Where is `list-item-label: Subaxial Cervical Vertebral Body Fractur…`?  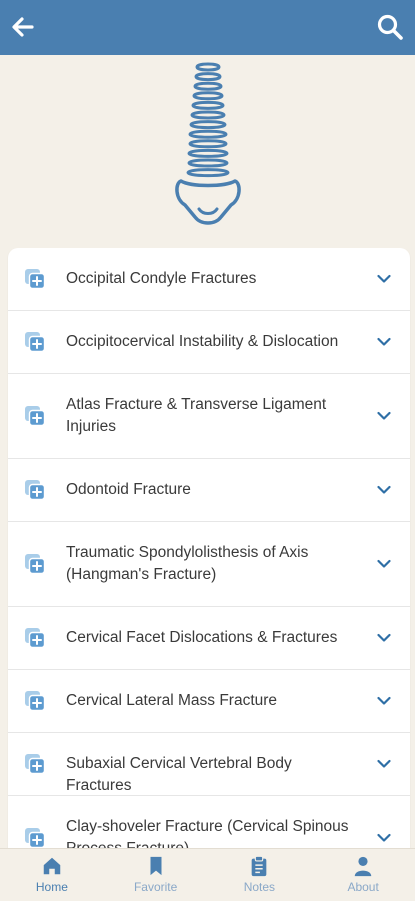 list-item-label: Subaxial Cervical Vertebral Body Fractur… is located at coordinates (179, 774).